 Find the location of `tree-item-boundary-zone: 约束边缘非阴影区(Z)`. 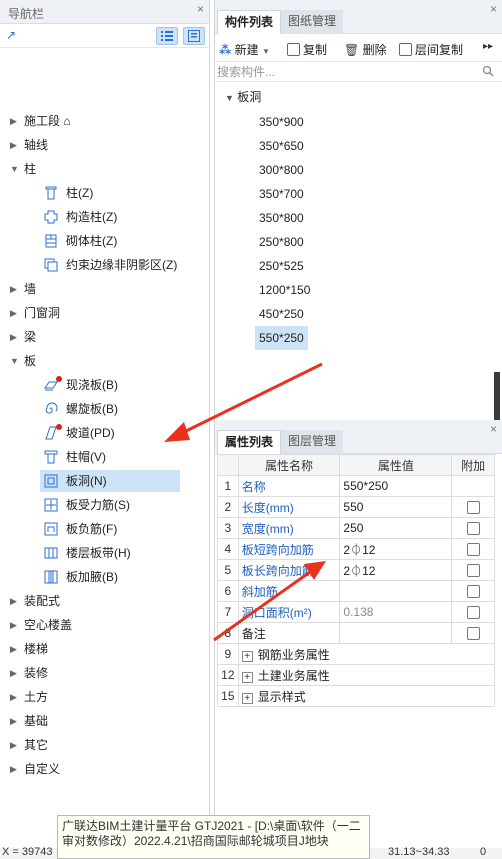

tree-item-boundary-zone: 约束边缘非阴影区(Z) is located at coordinates (104, 265).